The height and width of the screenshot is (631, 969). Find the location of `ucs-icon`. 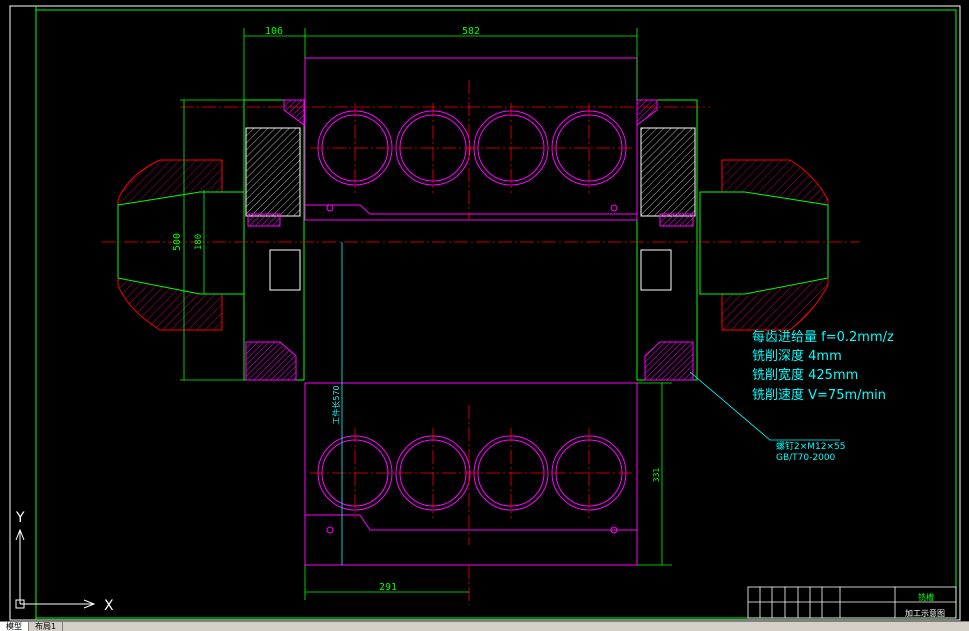

ucs-icon is located at coordinates (55, 568).